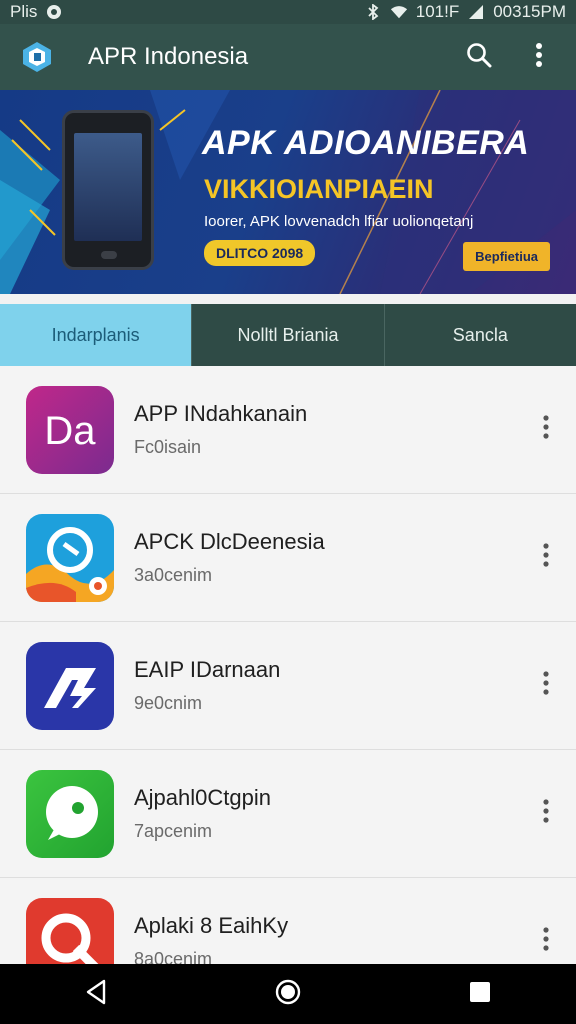 This screenshot has width=576, height=1024. Describe the element at coordinates (173, 956) in the screenshot. I see `app-size: 8a0cenim` at that location.